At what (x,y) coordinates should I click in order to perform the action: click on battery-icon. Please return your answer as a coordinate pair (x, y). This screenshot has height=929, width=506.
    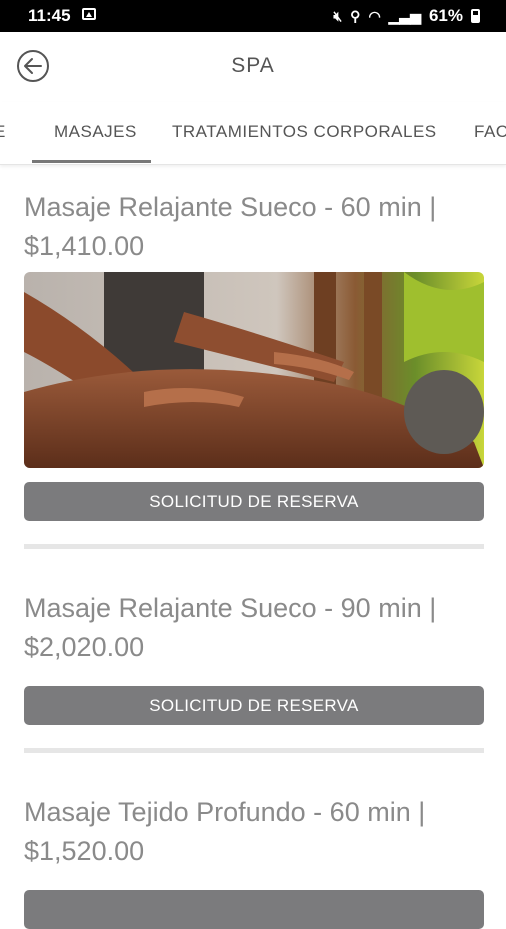
    Looking at the image, I should click on (475, 16).